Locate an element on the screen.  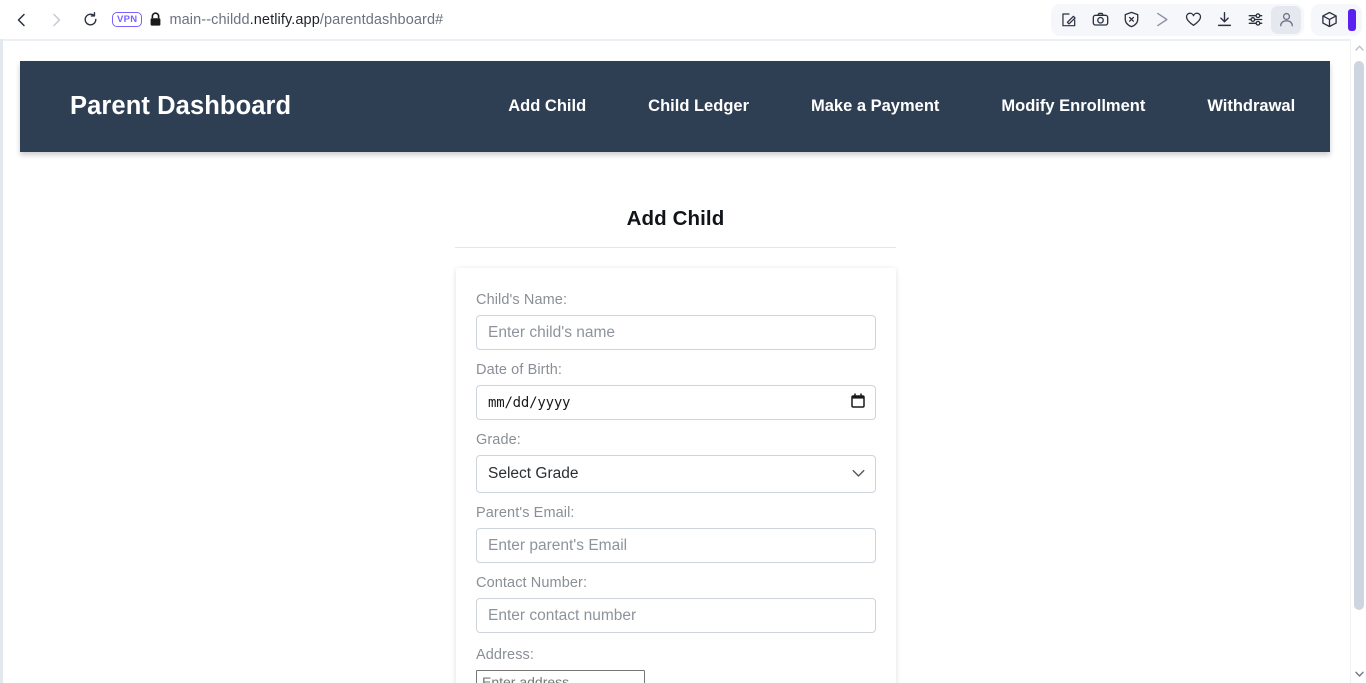
cube-extension-button is located at coordinates (1329, 20).